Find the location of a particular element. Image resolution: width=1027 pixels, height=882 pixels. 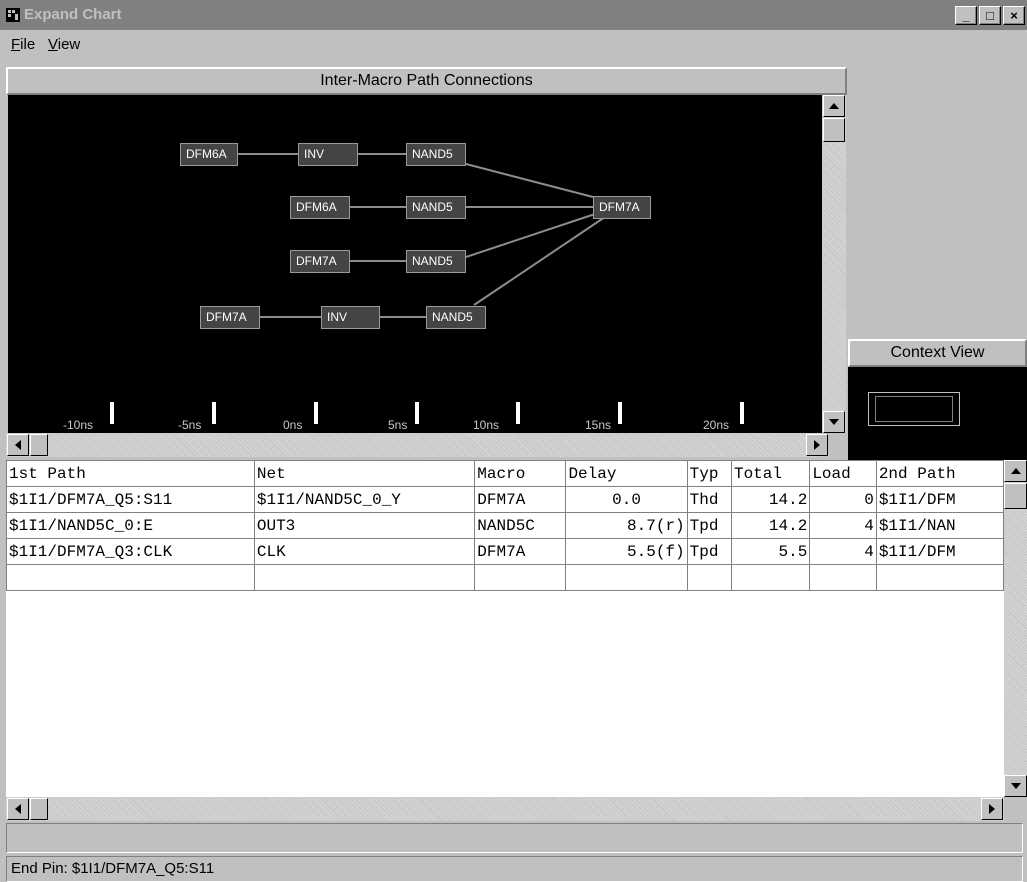

minimize-button: _ is located at coordinates (966, 15).